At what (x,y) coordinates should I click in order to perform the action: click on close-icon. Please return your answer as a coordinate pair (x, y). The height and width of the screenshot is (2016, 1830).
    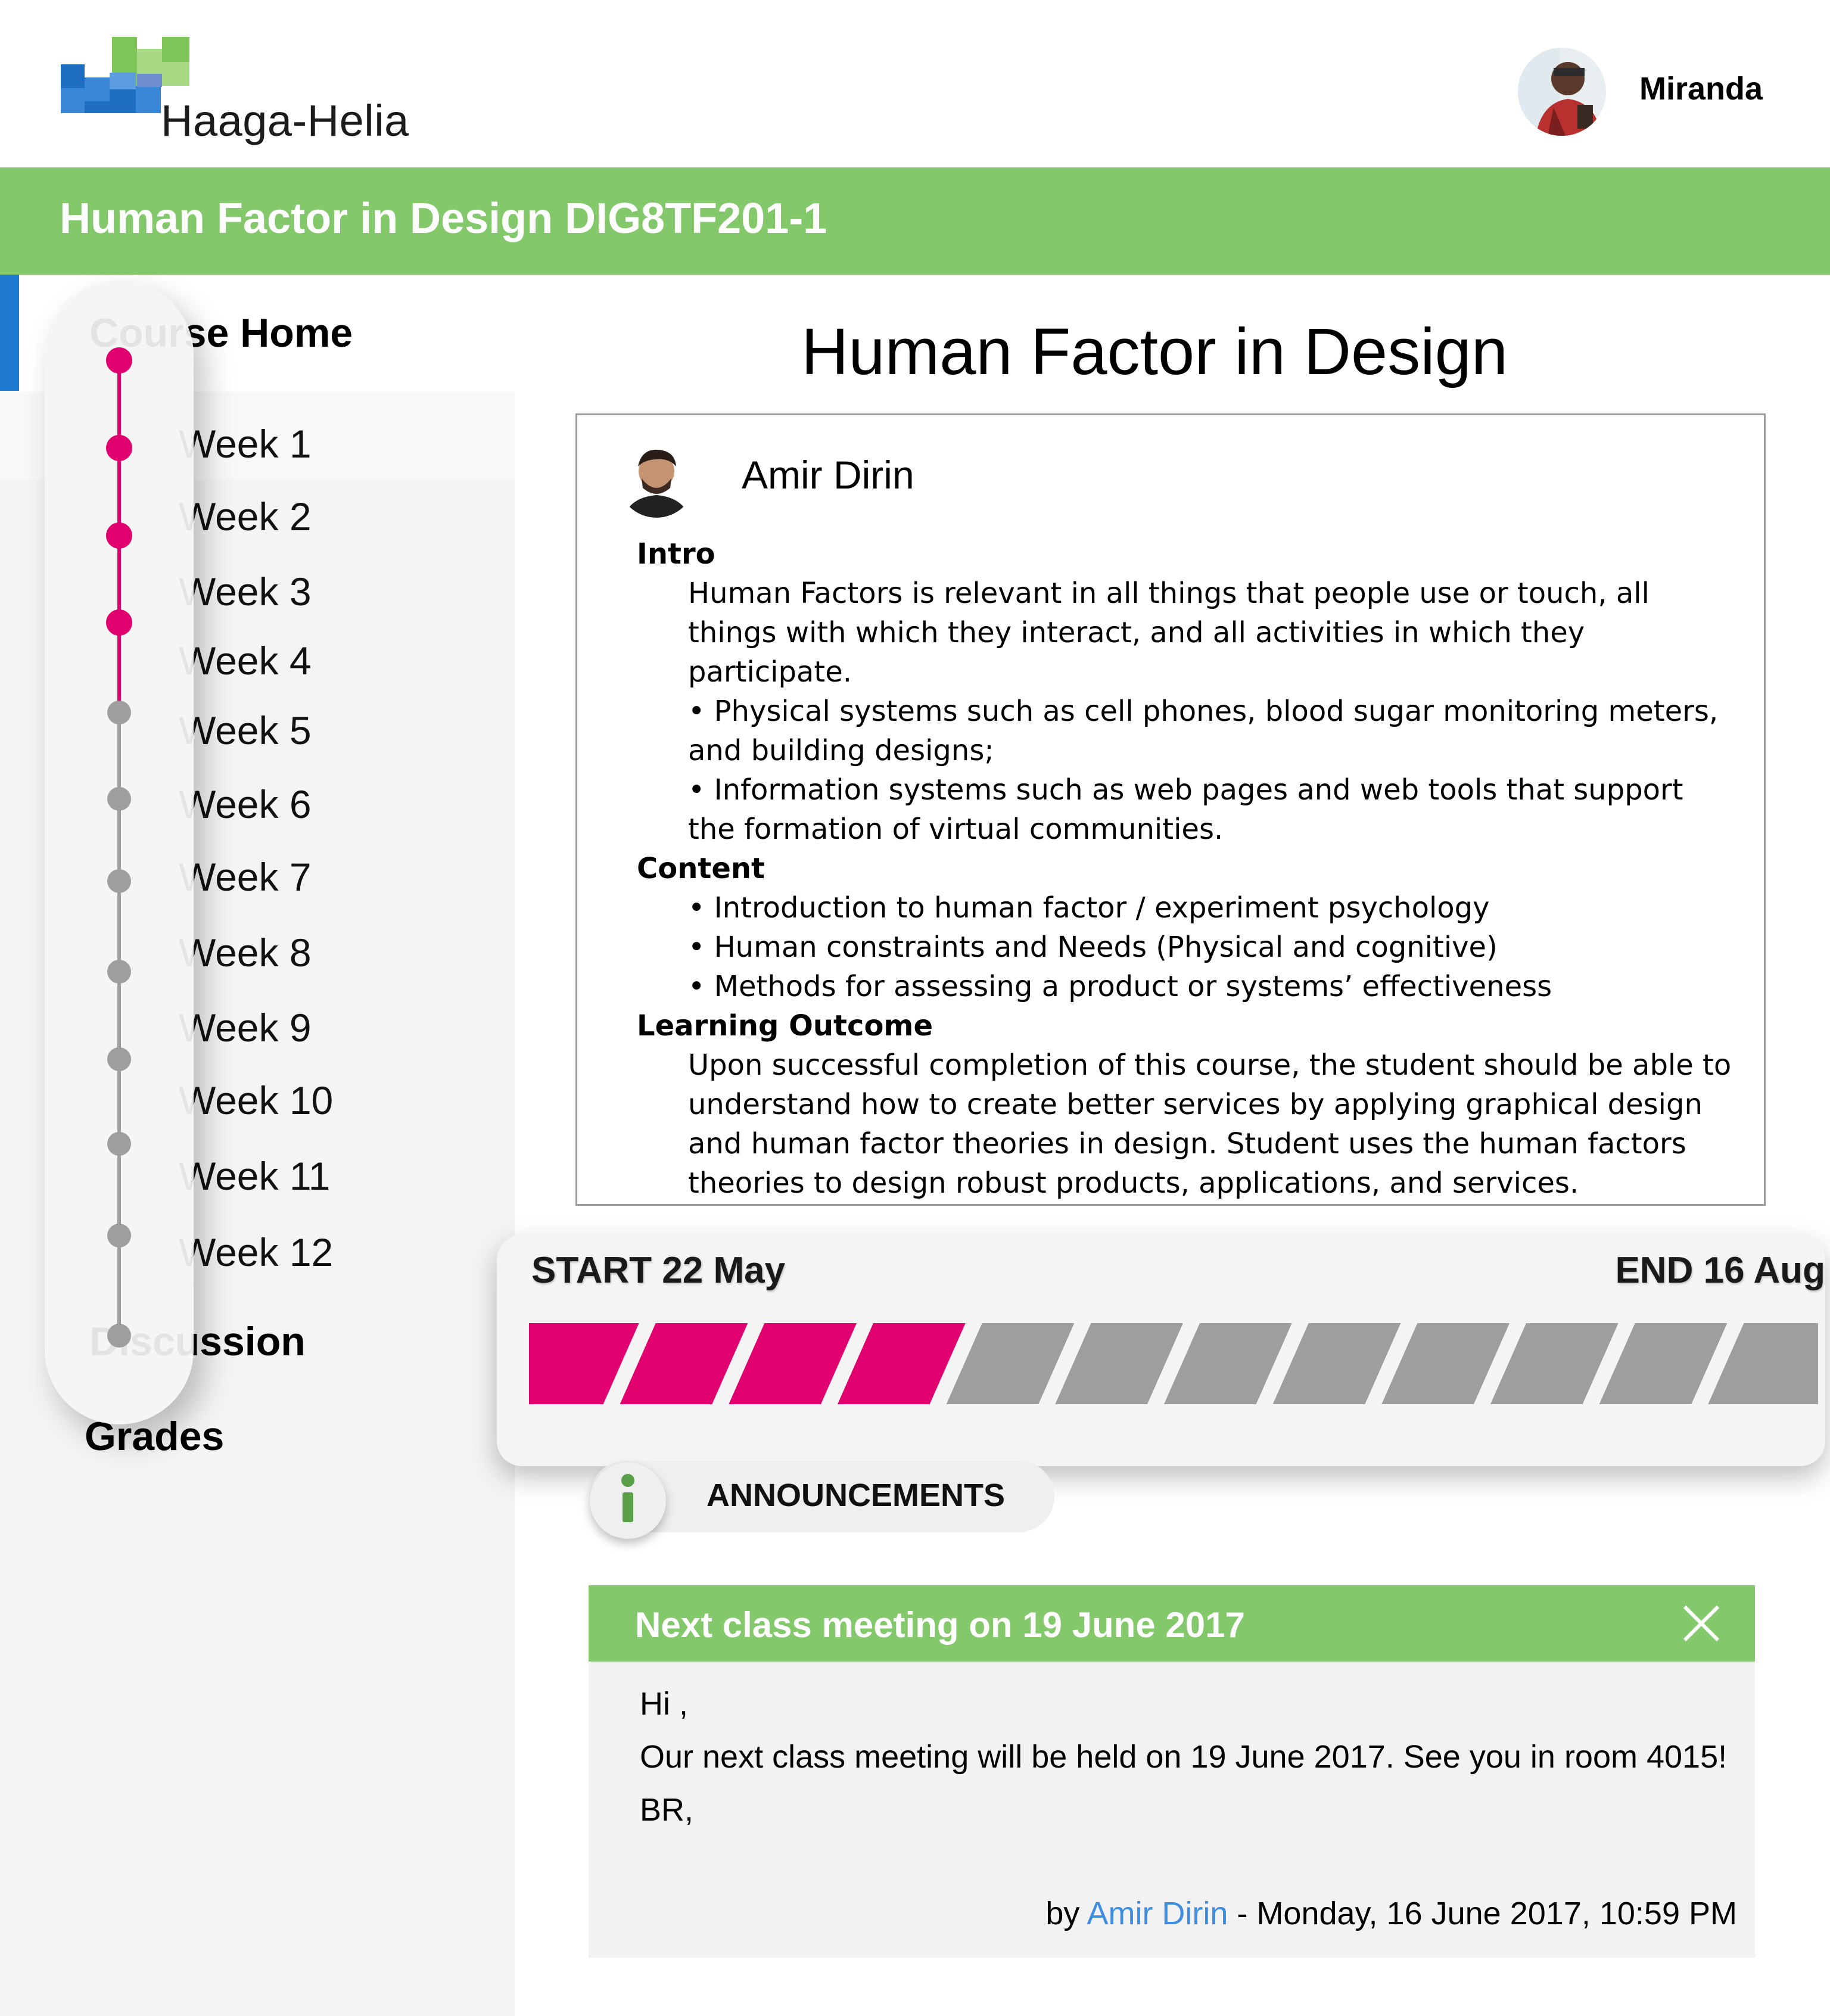
    Looking at the image, I should click on (1701, 1623).